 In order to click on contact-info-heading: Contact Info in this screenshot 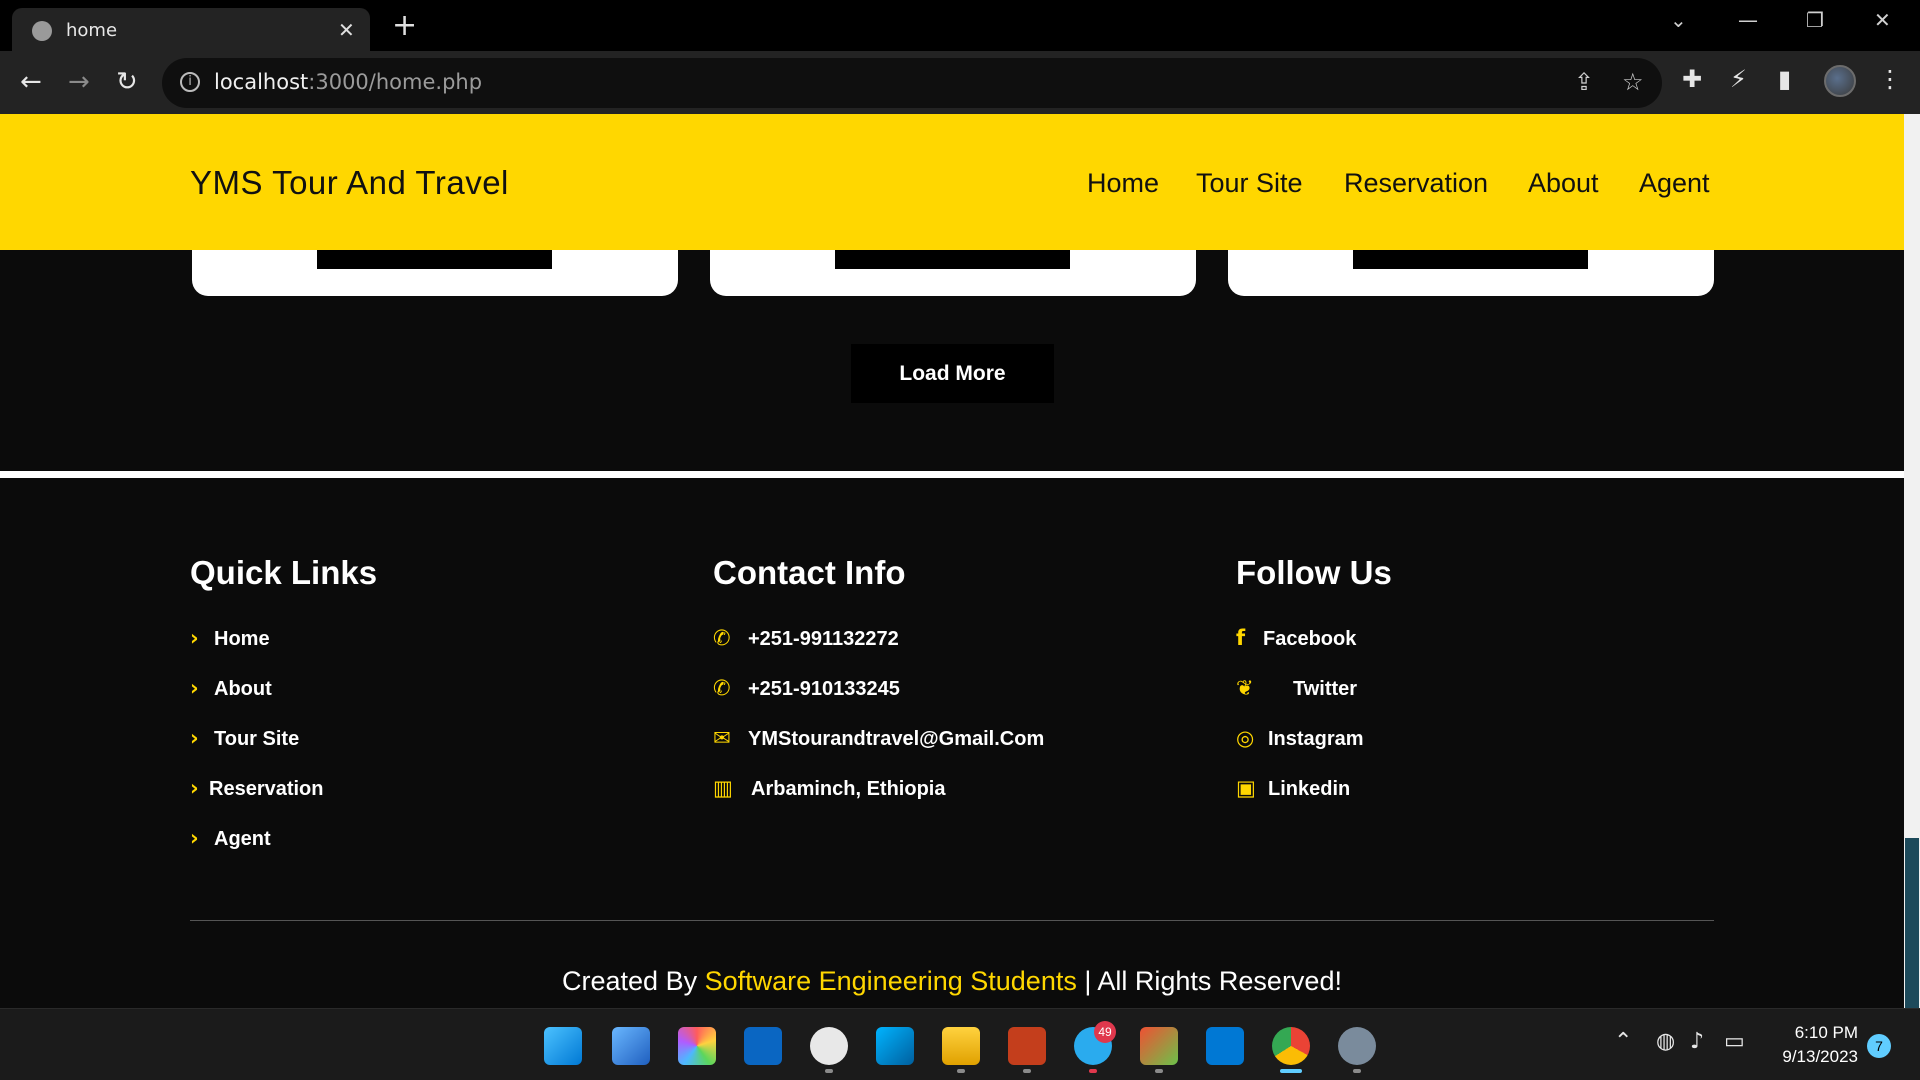, I will do `click(809, 572)`.